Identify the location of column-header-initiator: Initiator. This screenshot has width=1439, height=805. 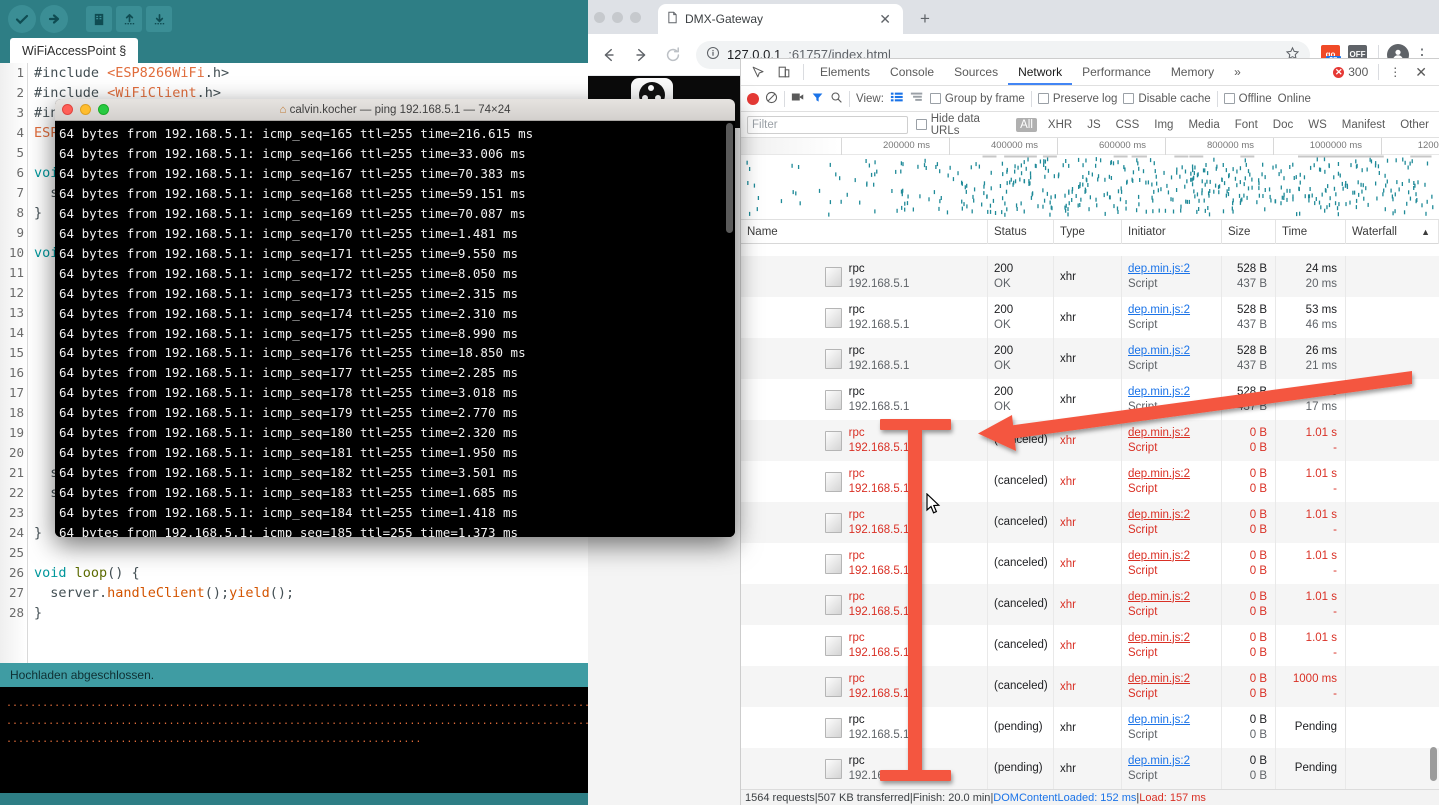
(1172, 231).